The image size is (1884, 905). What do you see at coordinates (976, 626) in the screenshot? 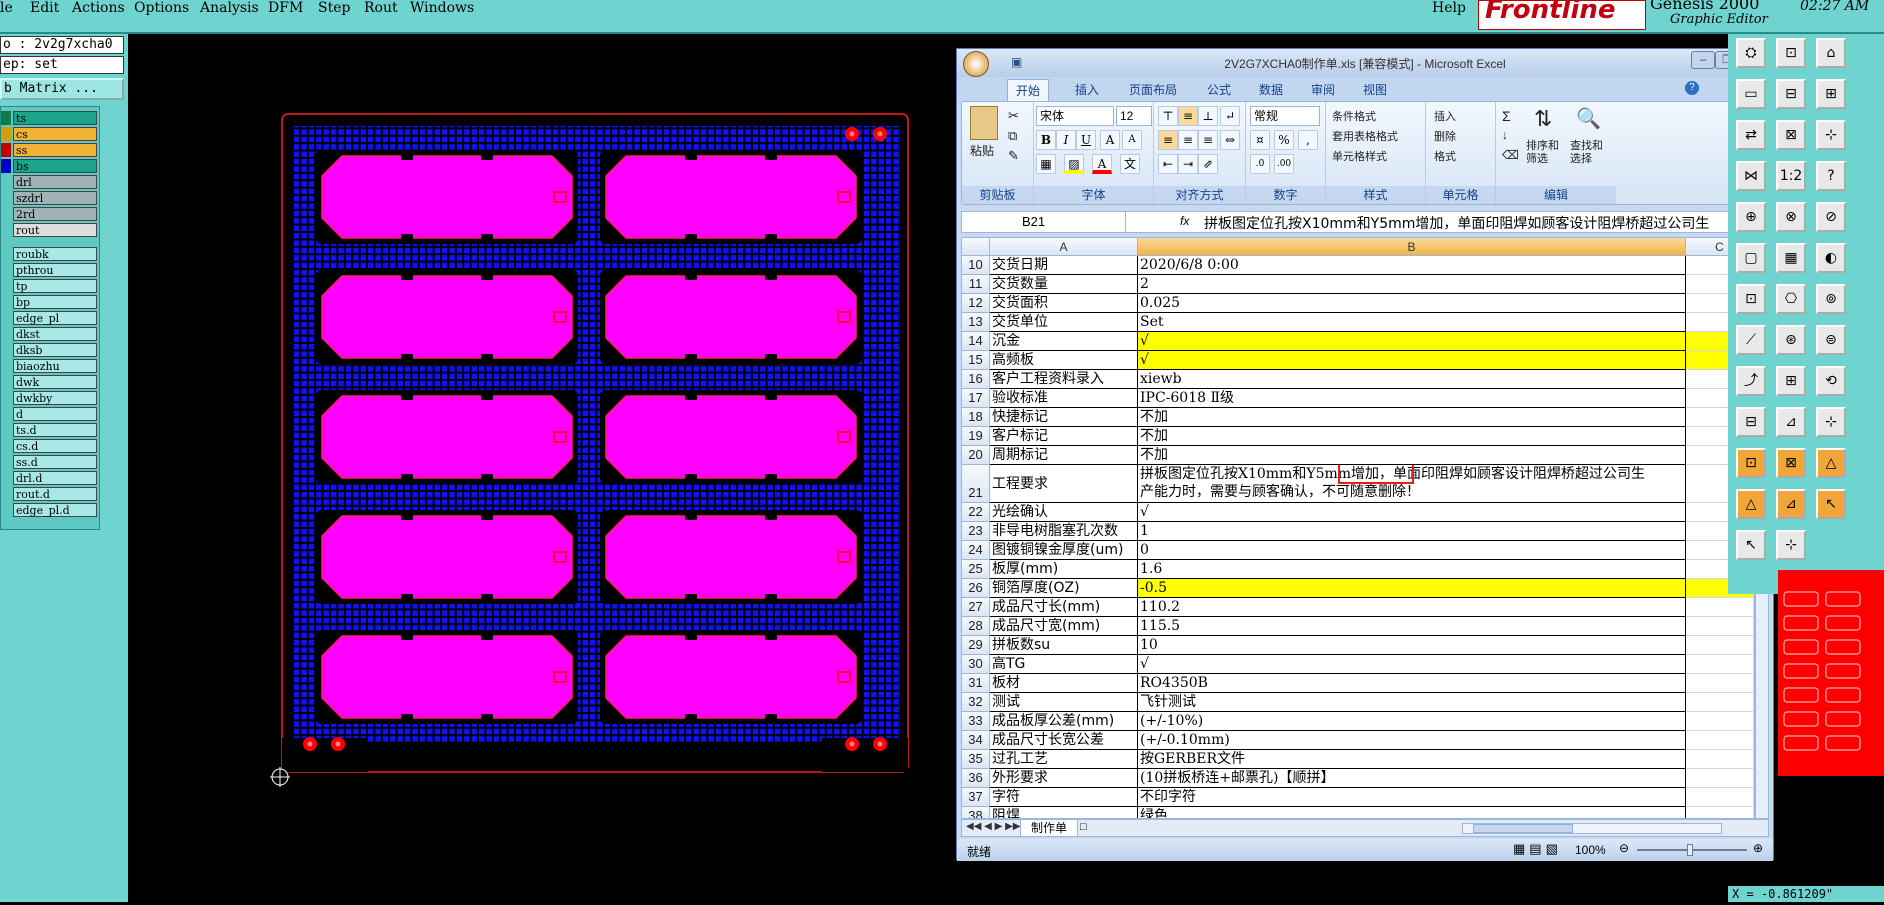
I see `row-header: 28` at bounding box center [976, 626].